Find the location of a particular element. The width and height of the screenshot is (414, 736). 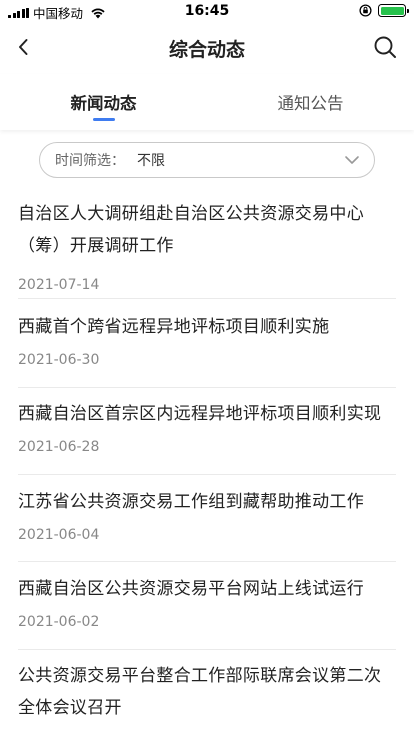

back-button is located at coordinates (23, 47).